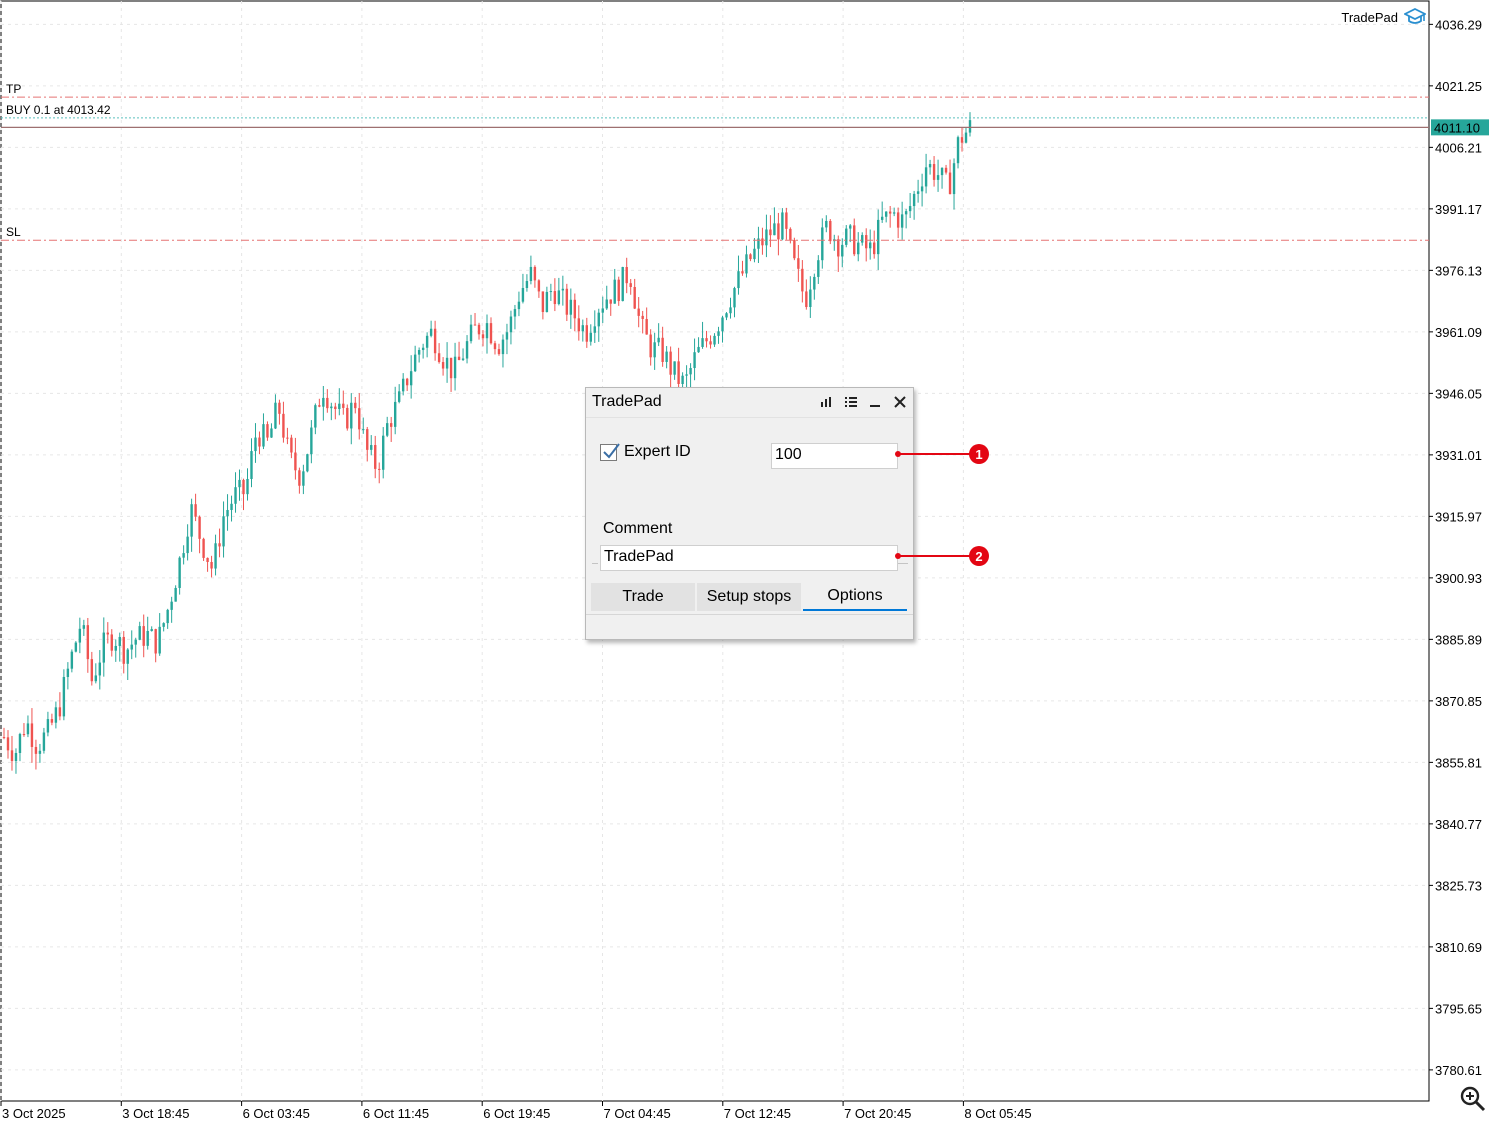 The height and width of the screenshot is (1125, 1500). What do you see at coordinates (749, 558) in the screenshot?
I see `comment-input: TradePad` at bounding box center [749, 558].